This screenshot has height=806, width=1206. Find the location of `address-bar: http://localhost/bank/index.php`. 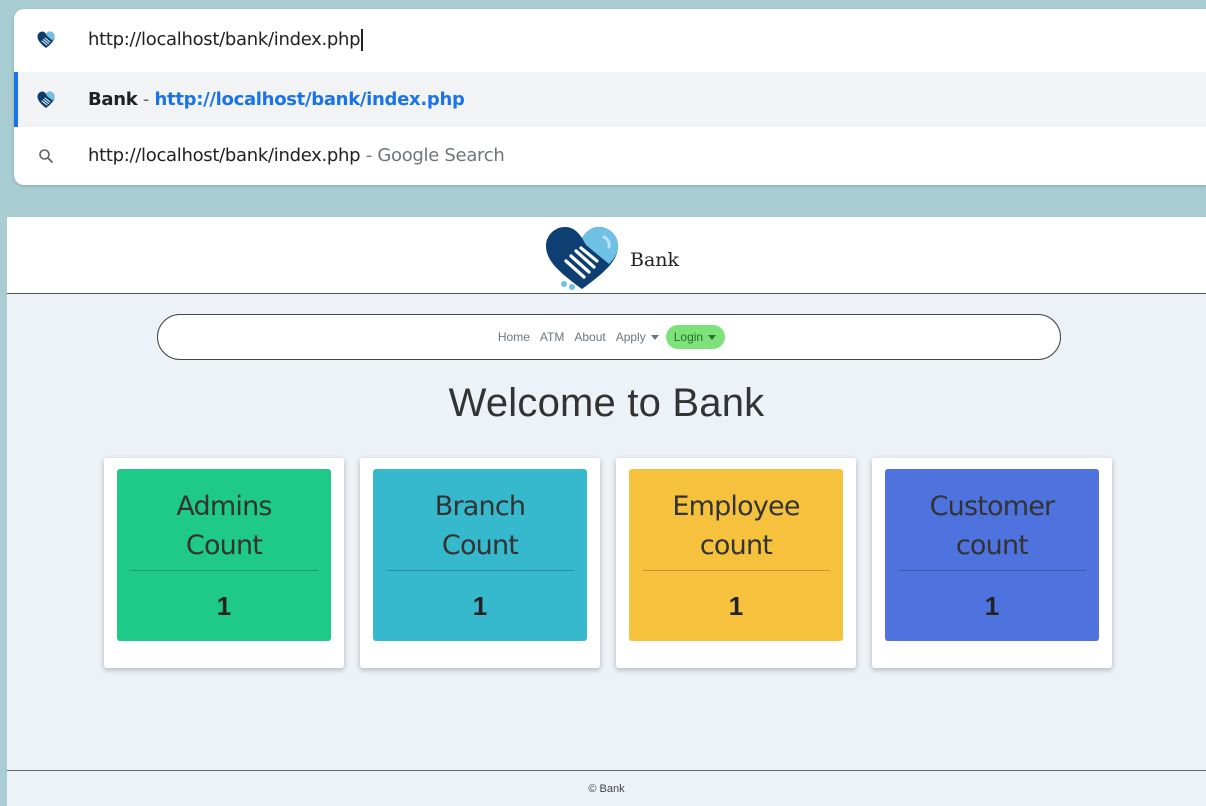

address-bar: http://localhost/bank/index.php is located at coordinates (610, 39).